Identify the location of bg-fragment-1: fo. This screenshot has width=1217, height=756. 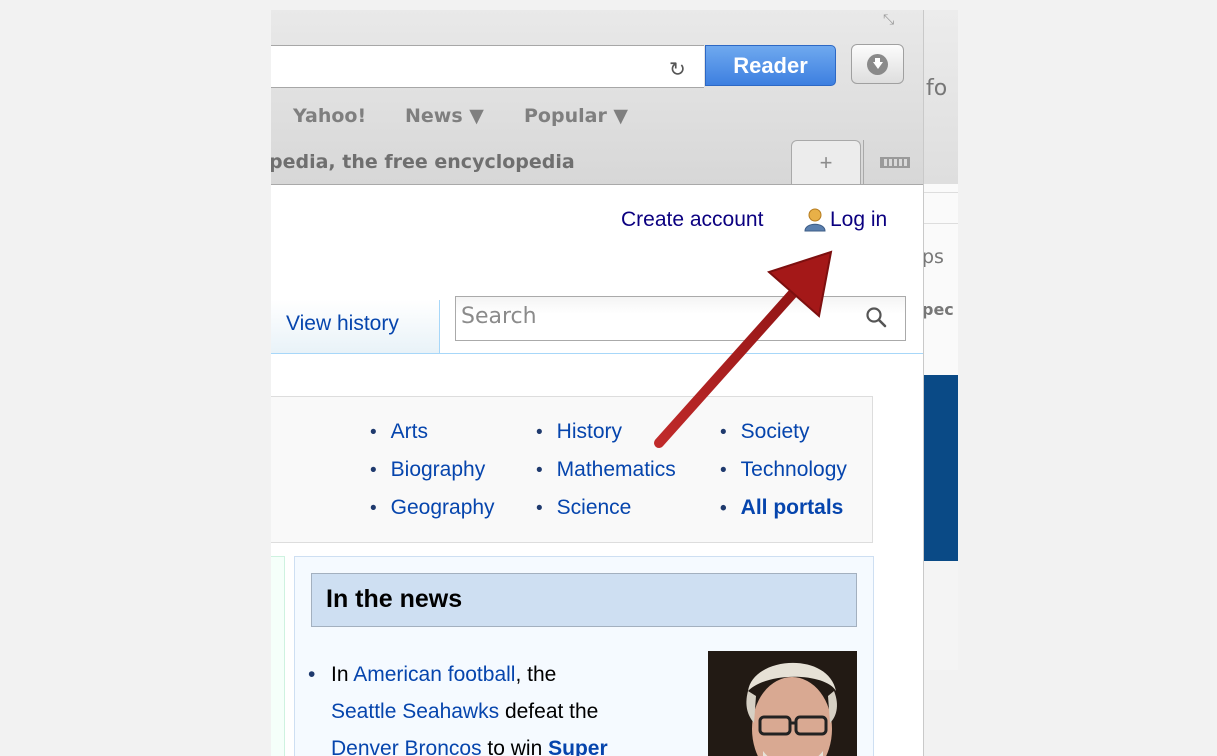
(937, 88).